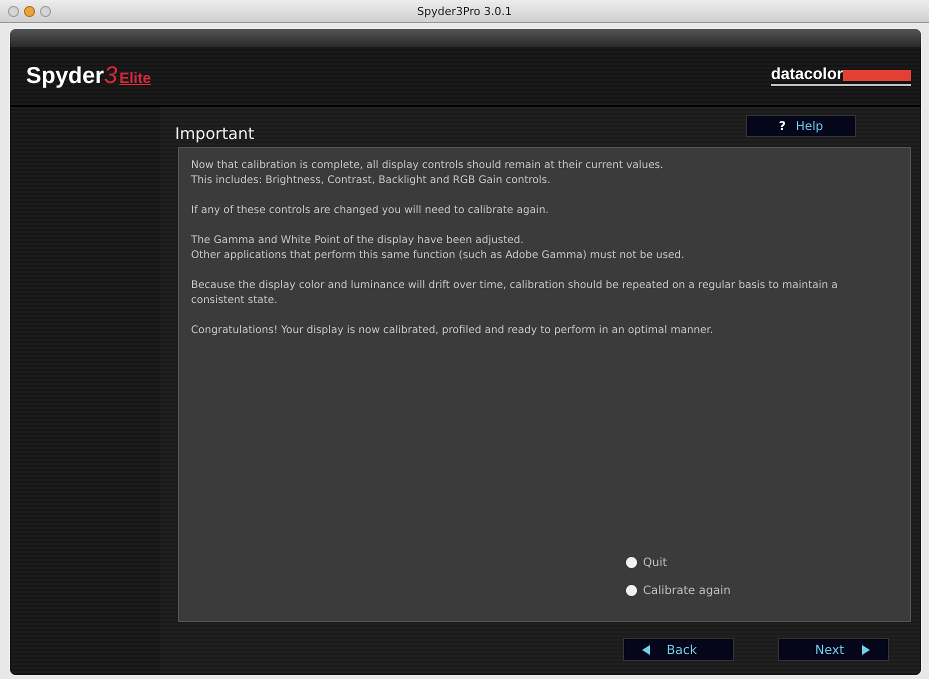 The image size is (929, 679). Describe the element at coordinates (678, 590) in the screenshot. I see `radio-option: Calibrate again` at that location.